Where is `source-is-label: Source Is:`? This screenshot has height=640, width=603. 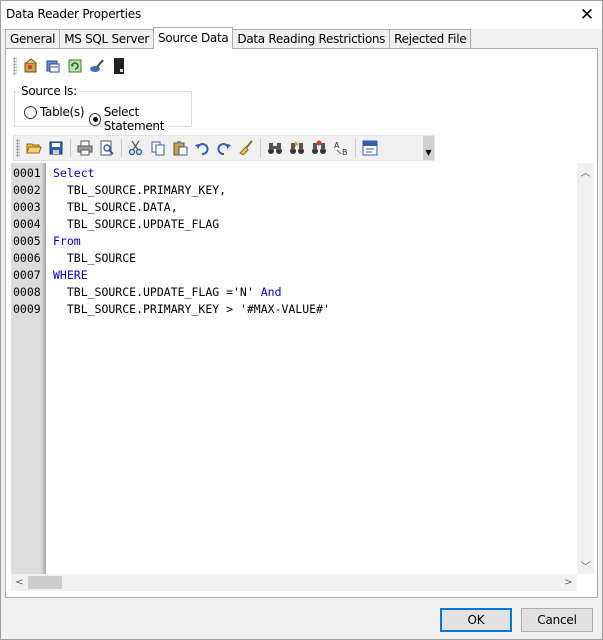 source-is-label: Source Is: is located at coordinates (49, 91).